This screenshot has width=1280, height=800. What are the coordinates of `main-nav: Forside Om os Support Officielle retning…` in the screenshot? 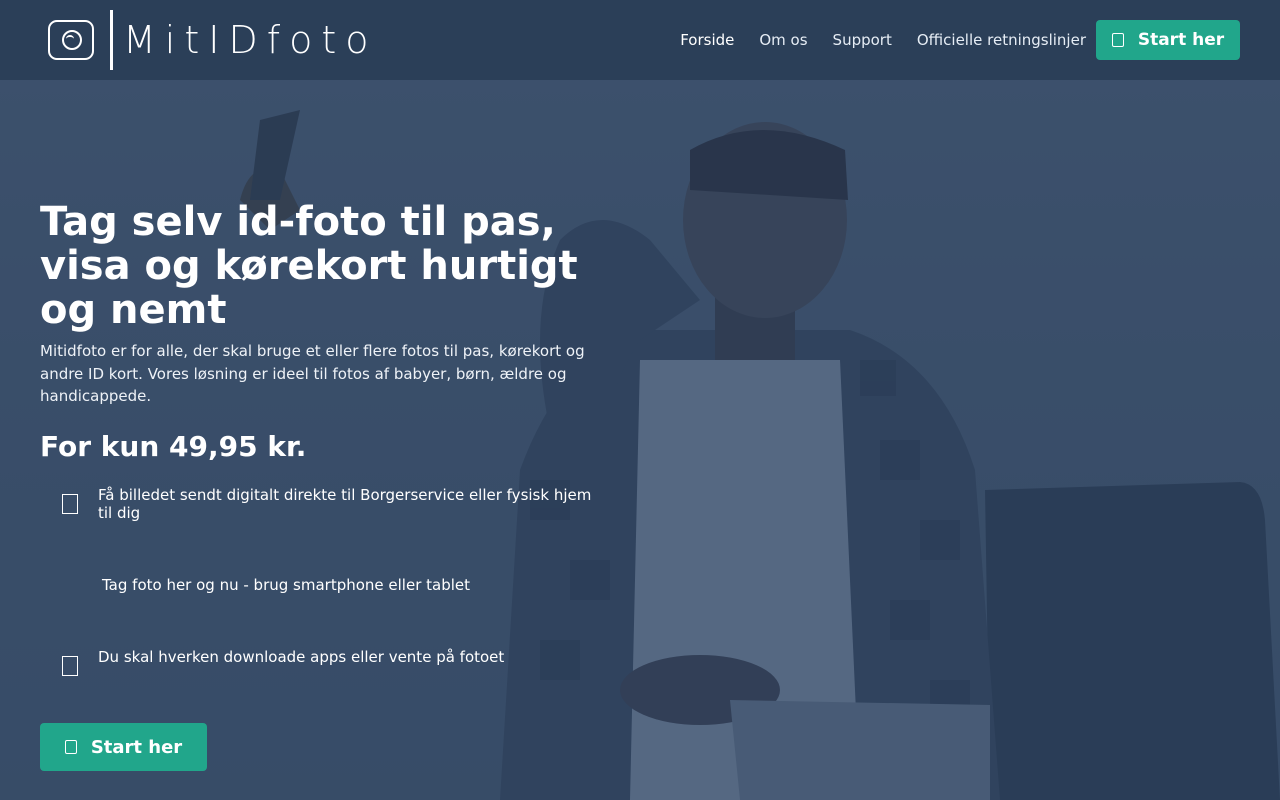 It's located at (870, 40).